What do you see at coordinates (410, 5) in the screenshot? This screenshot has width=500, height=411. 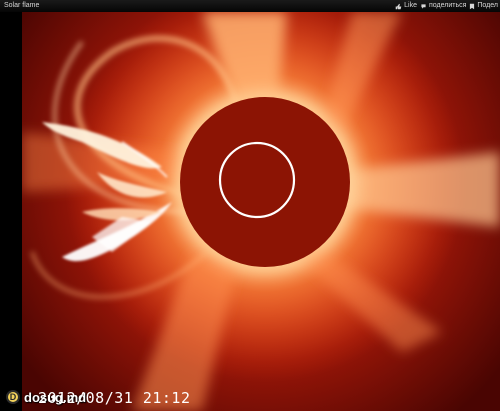 I see `like-label: Like` at bounding box center [410, 5].